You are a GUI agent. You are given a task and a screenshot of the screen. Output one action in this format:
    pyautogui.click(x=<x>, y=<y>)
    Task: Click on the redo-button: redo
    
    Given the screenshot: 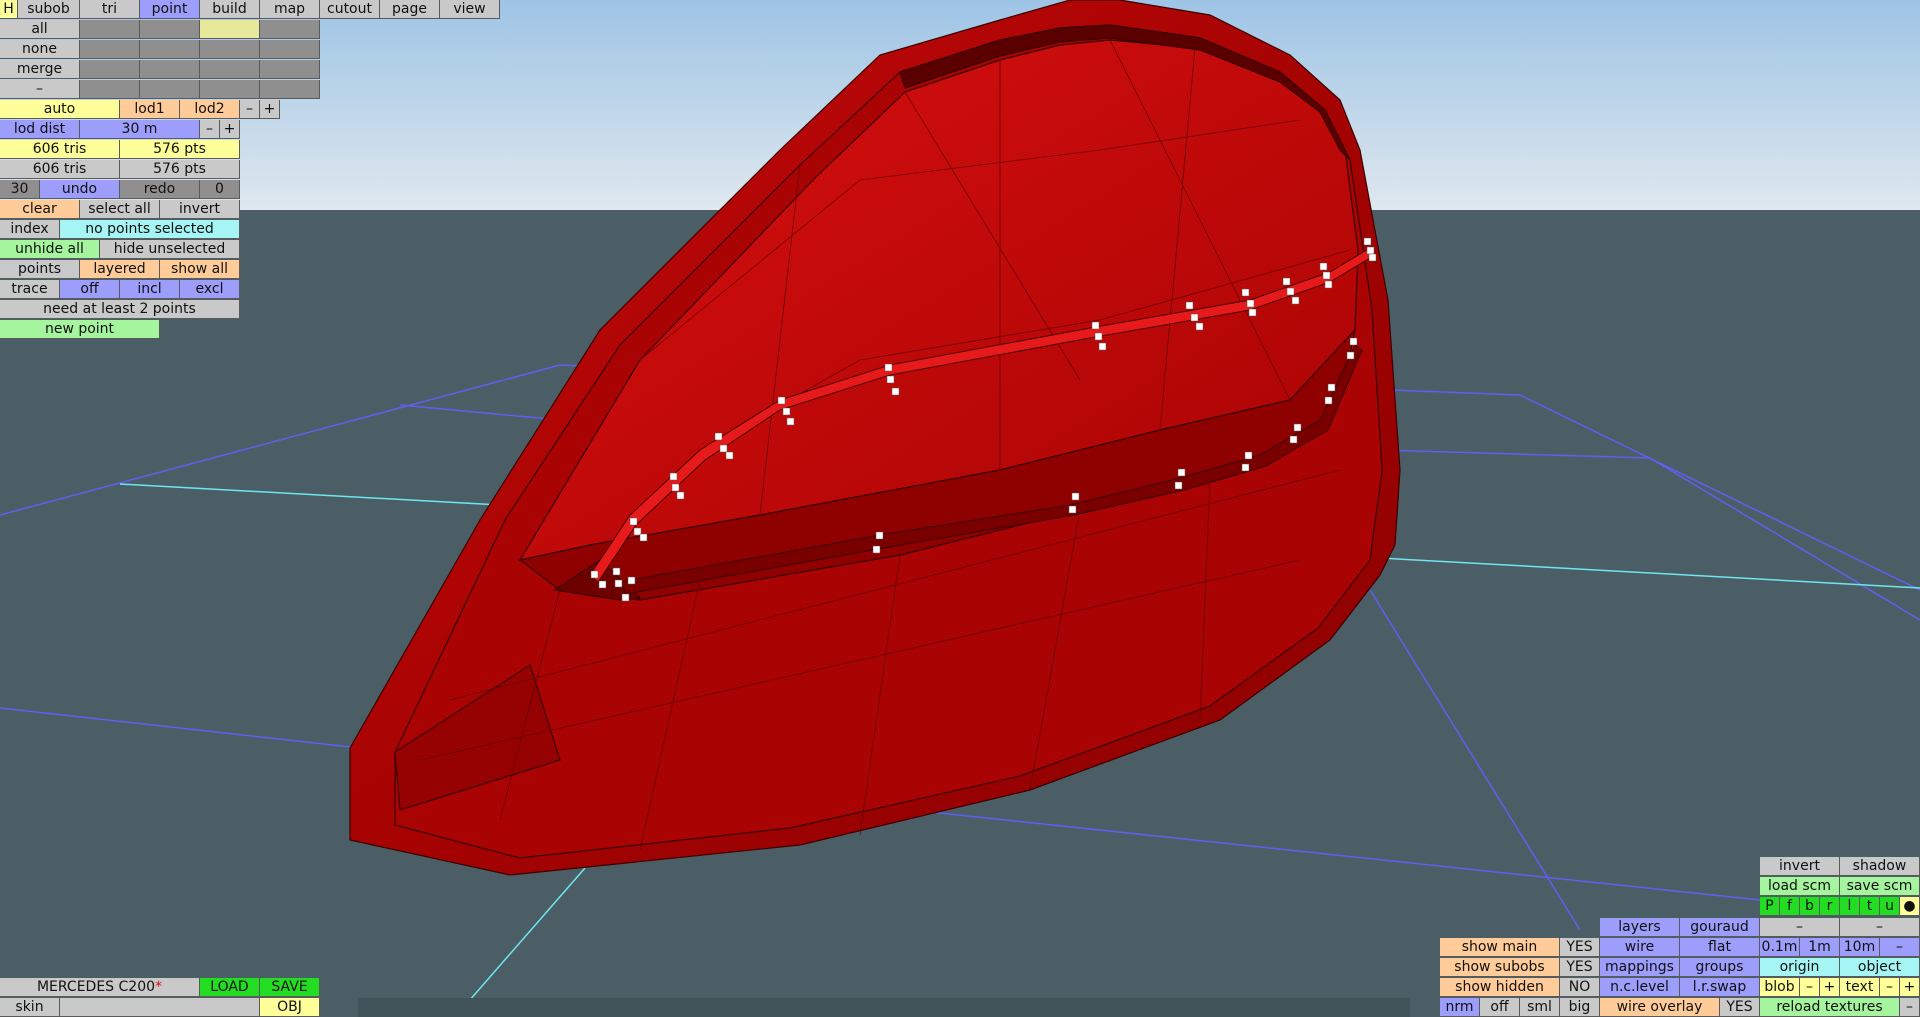 What is the action you would take?
    pyautogui.click(x=160, y=189)
    